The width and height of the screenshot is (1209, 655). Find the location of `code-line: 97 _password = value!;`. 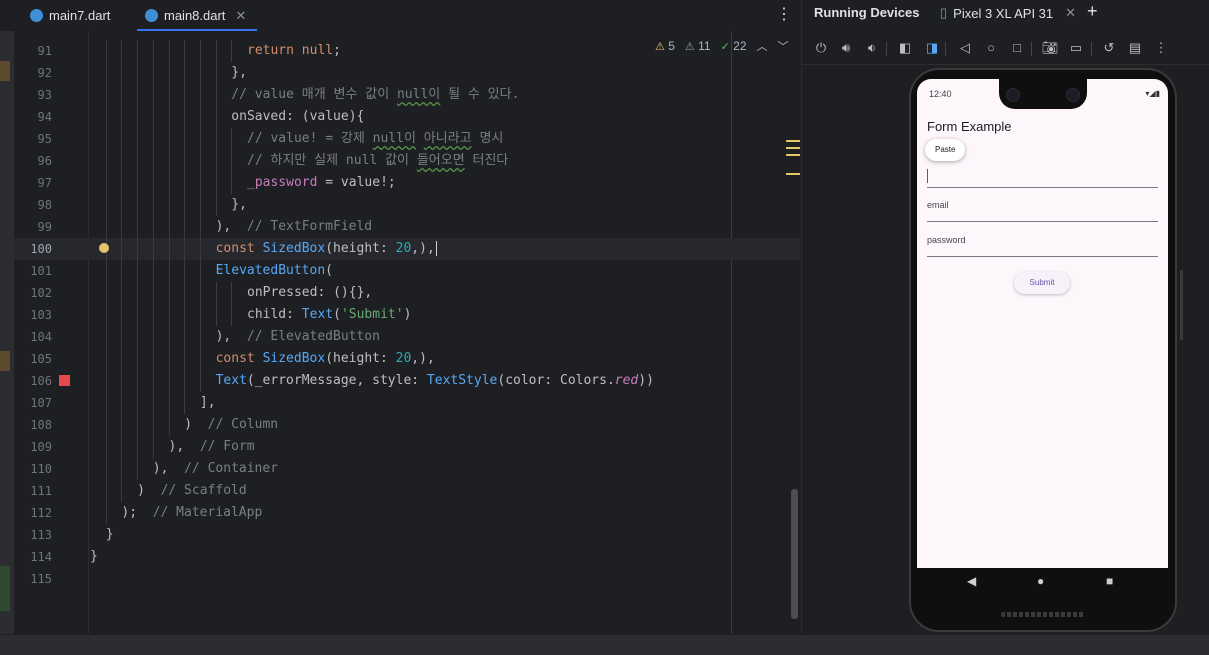

code-line: 97 _password = value!; is located at coordinates (407, 183).